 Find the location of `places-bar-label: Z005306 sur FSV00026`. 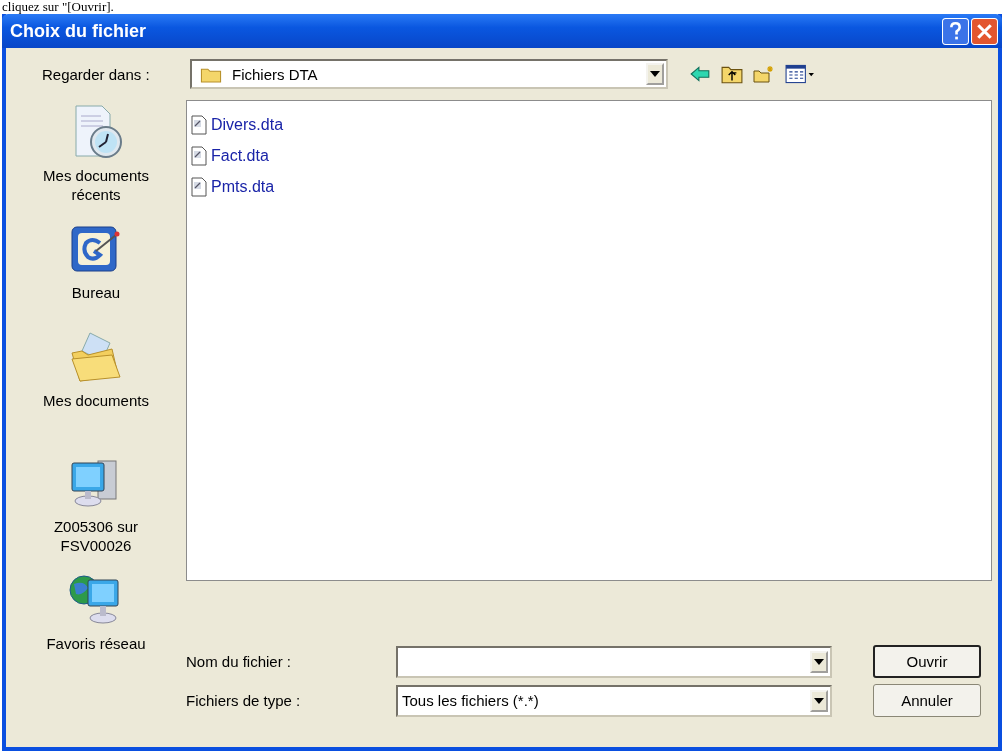

places-bar-label: Z005306 sur FSV00026 is located at coordinates (96, 536).